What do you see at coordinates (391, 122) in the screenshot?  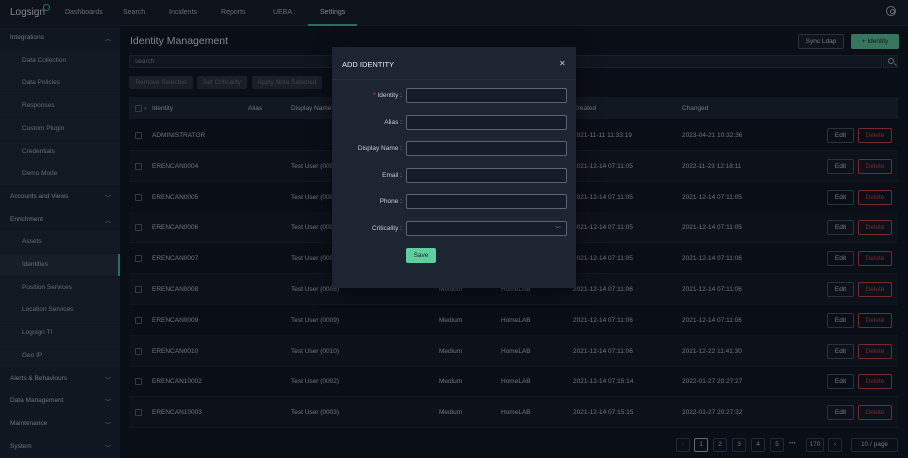 I see `field-label-text: Alias` at bounding box center [391, 122].